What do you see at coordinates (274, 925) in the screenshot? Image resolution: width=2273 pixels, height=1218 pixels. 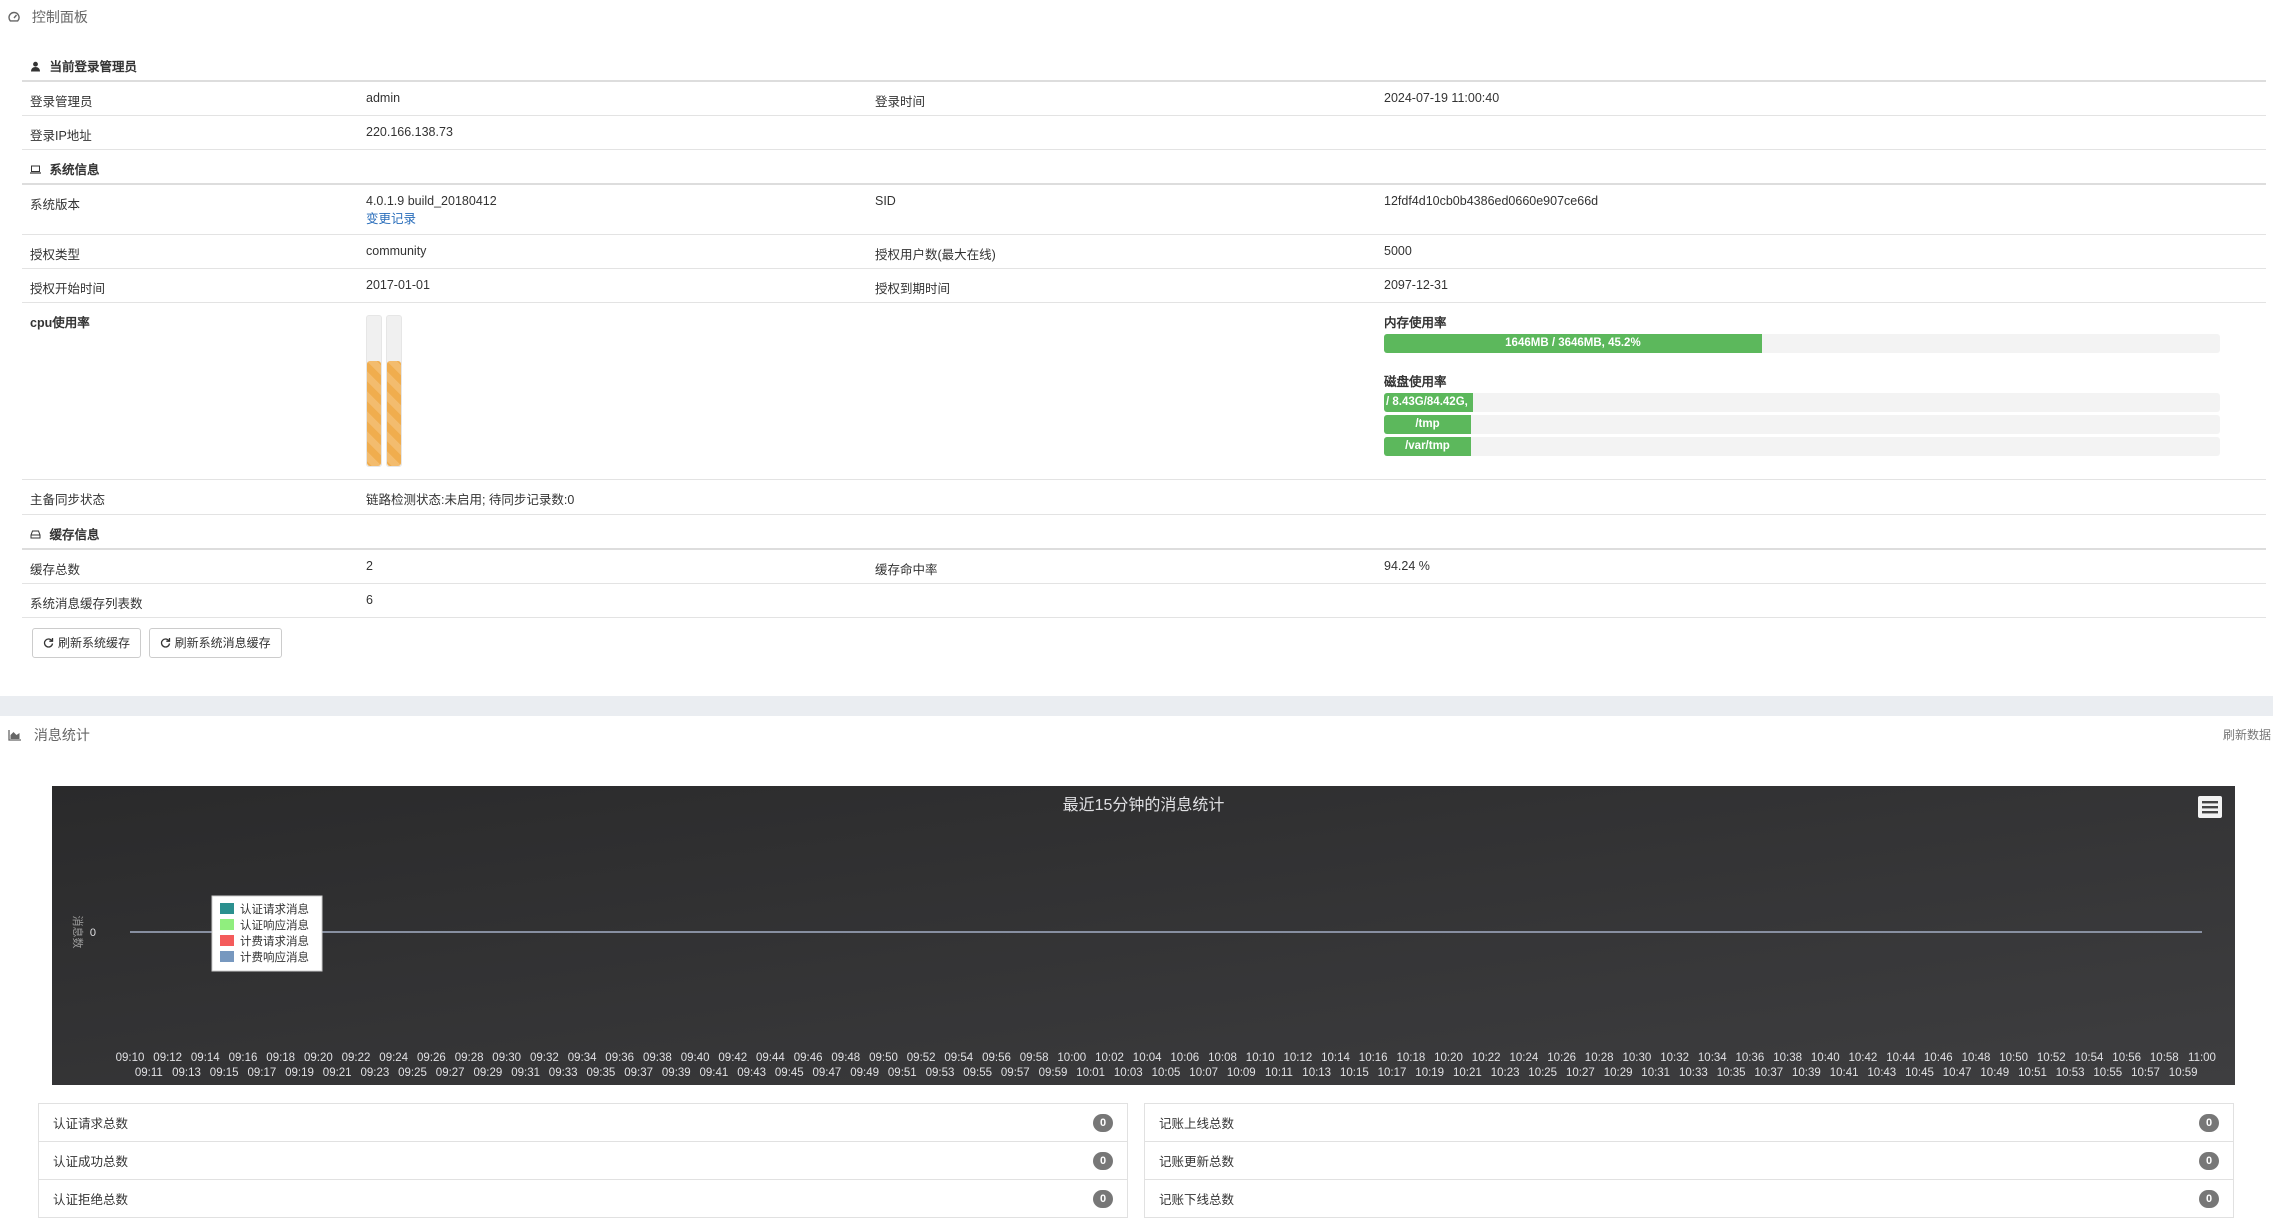 I see `legend-label-1: 认证响应消息` at bounding box center [274, 925].